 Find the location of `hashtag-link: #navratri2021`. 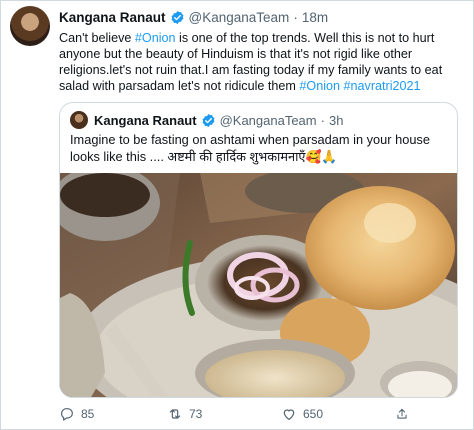

hashtag-link: #navratri2021 is located at coordinates (382, 86).